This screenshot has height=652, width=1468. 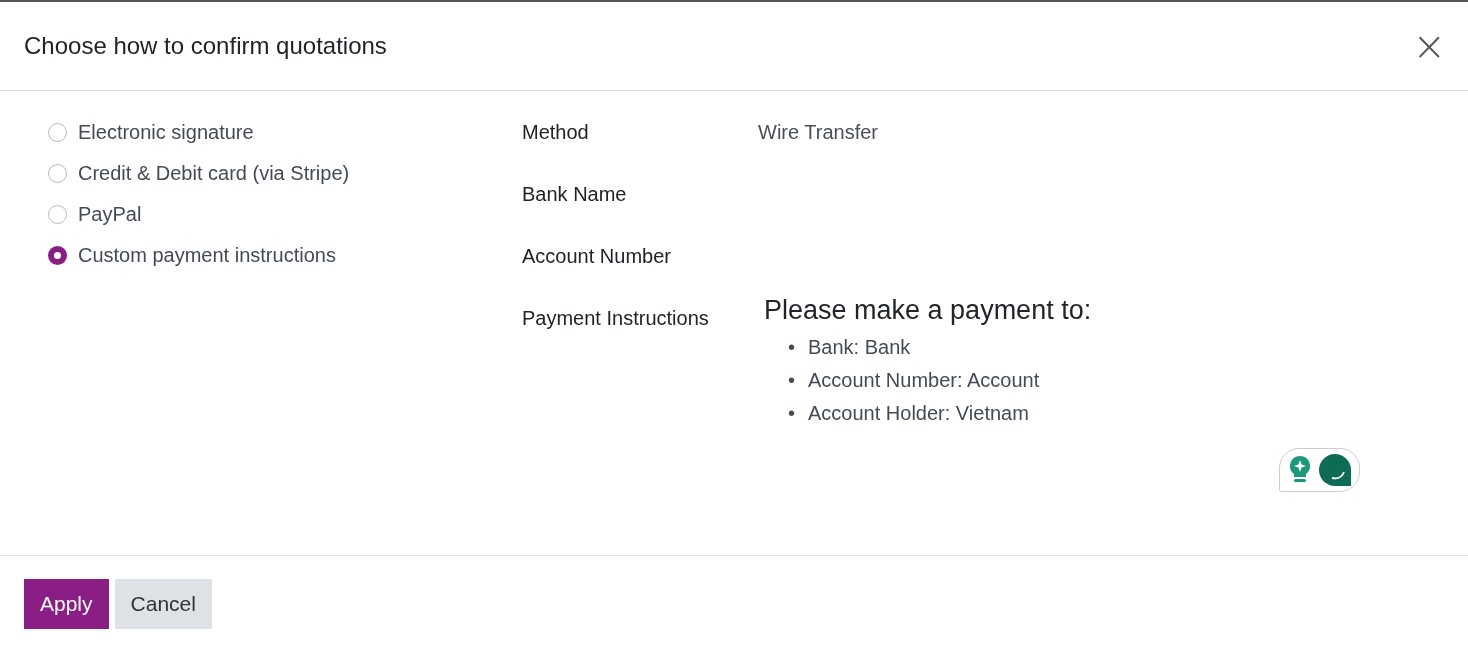 I want to click on option-label: Credit & Debit card (via Stripe), so click(x=214, y=173).